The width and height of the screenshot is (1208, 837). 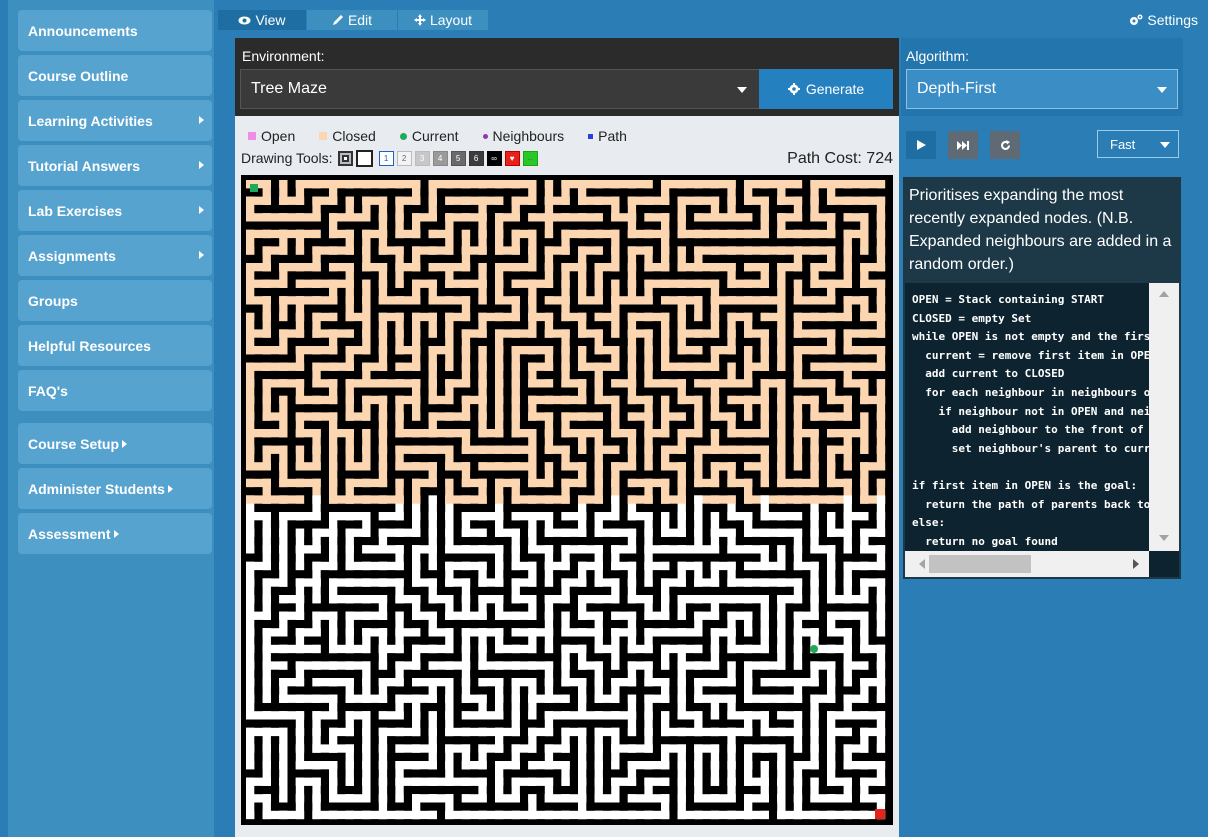 I want to click on tab-view: View, so click(x=262, y=20).